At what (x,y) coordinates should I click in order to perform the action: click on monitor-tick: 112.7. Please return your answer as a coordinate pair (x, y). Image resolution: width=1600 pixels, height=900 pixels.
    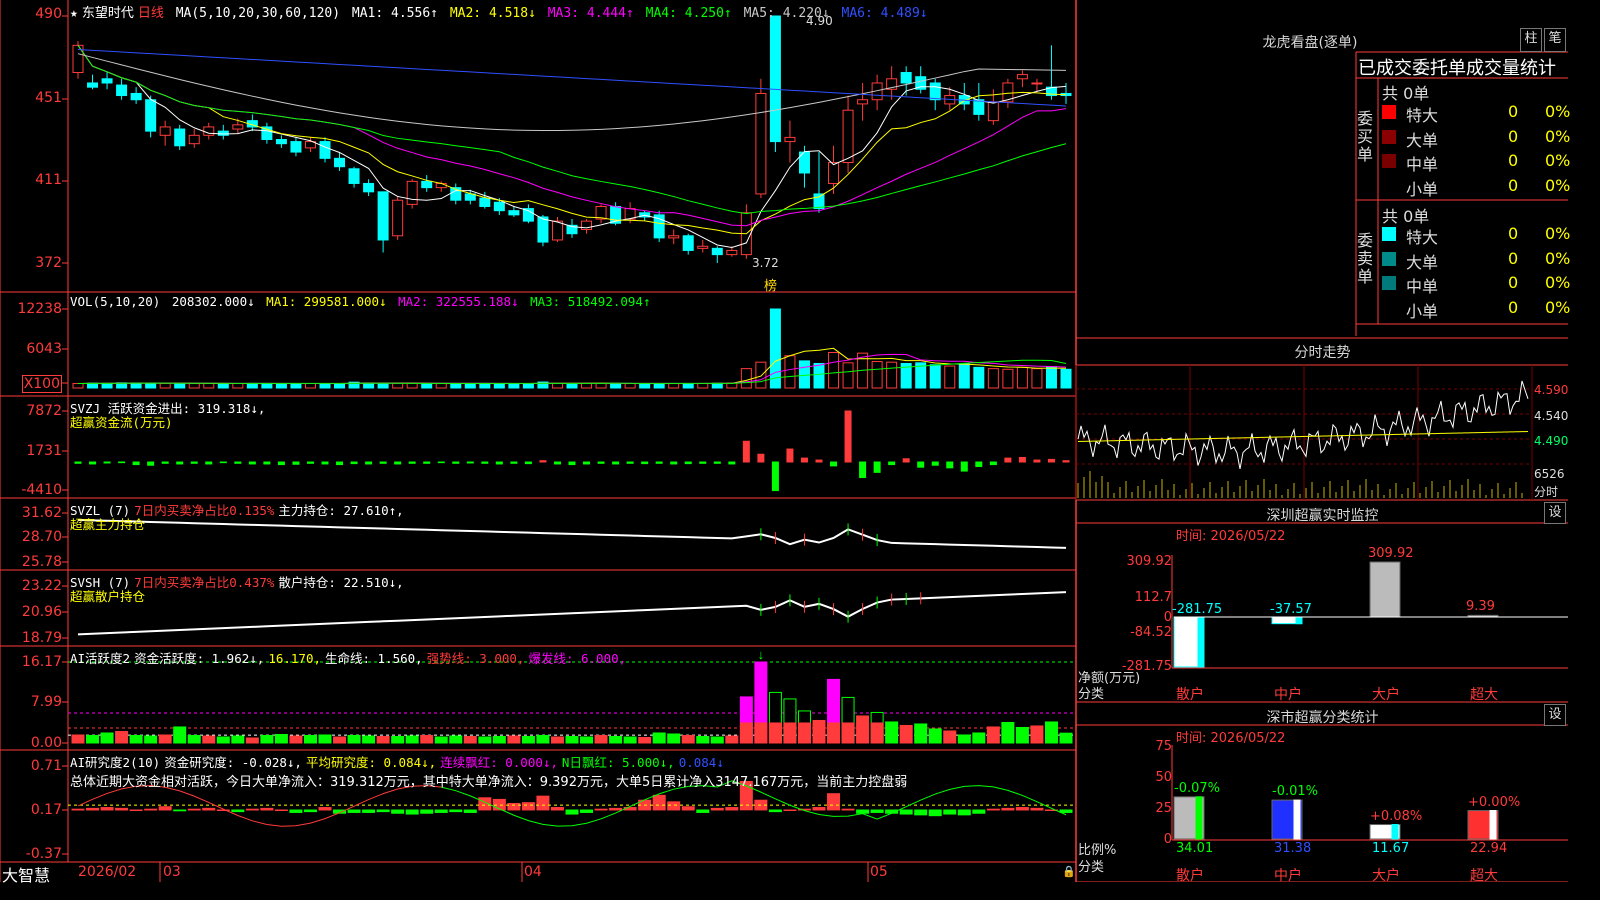
    Looking at the image, I should click on (1153, 597).